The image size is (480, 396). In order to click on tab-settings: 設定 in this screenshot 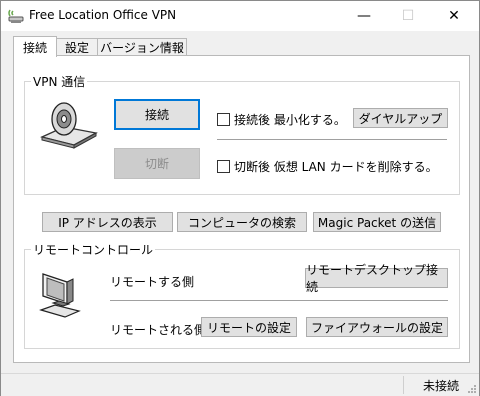, I will do `click(77, 47)`.